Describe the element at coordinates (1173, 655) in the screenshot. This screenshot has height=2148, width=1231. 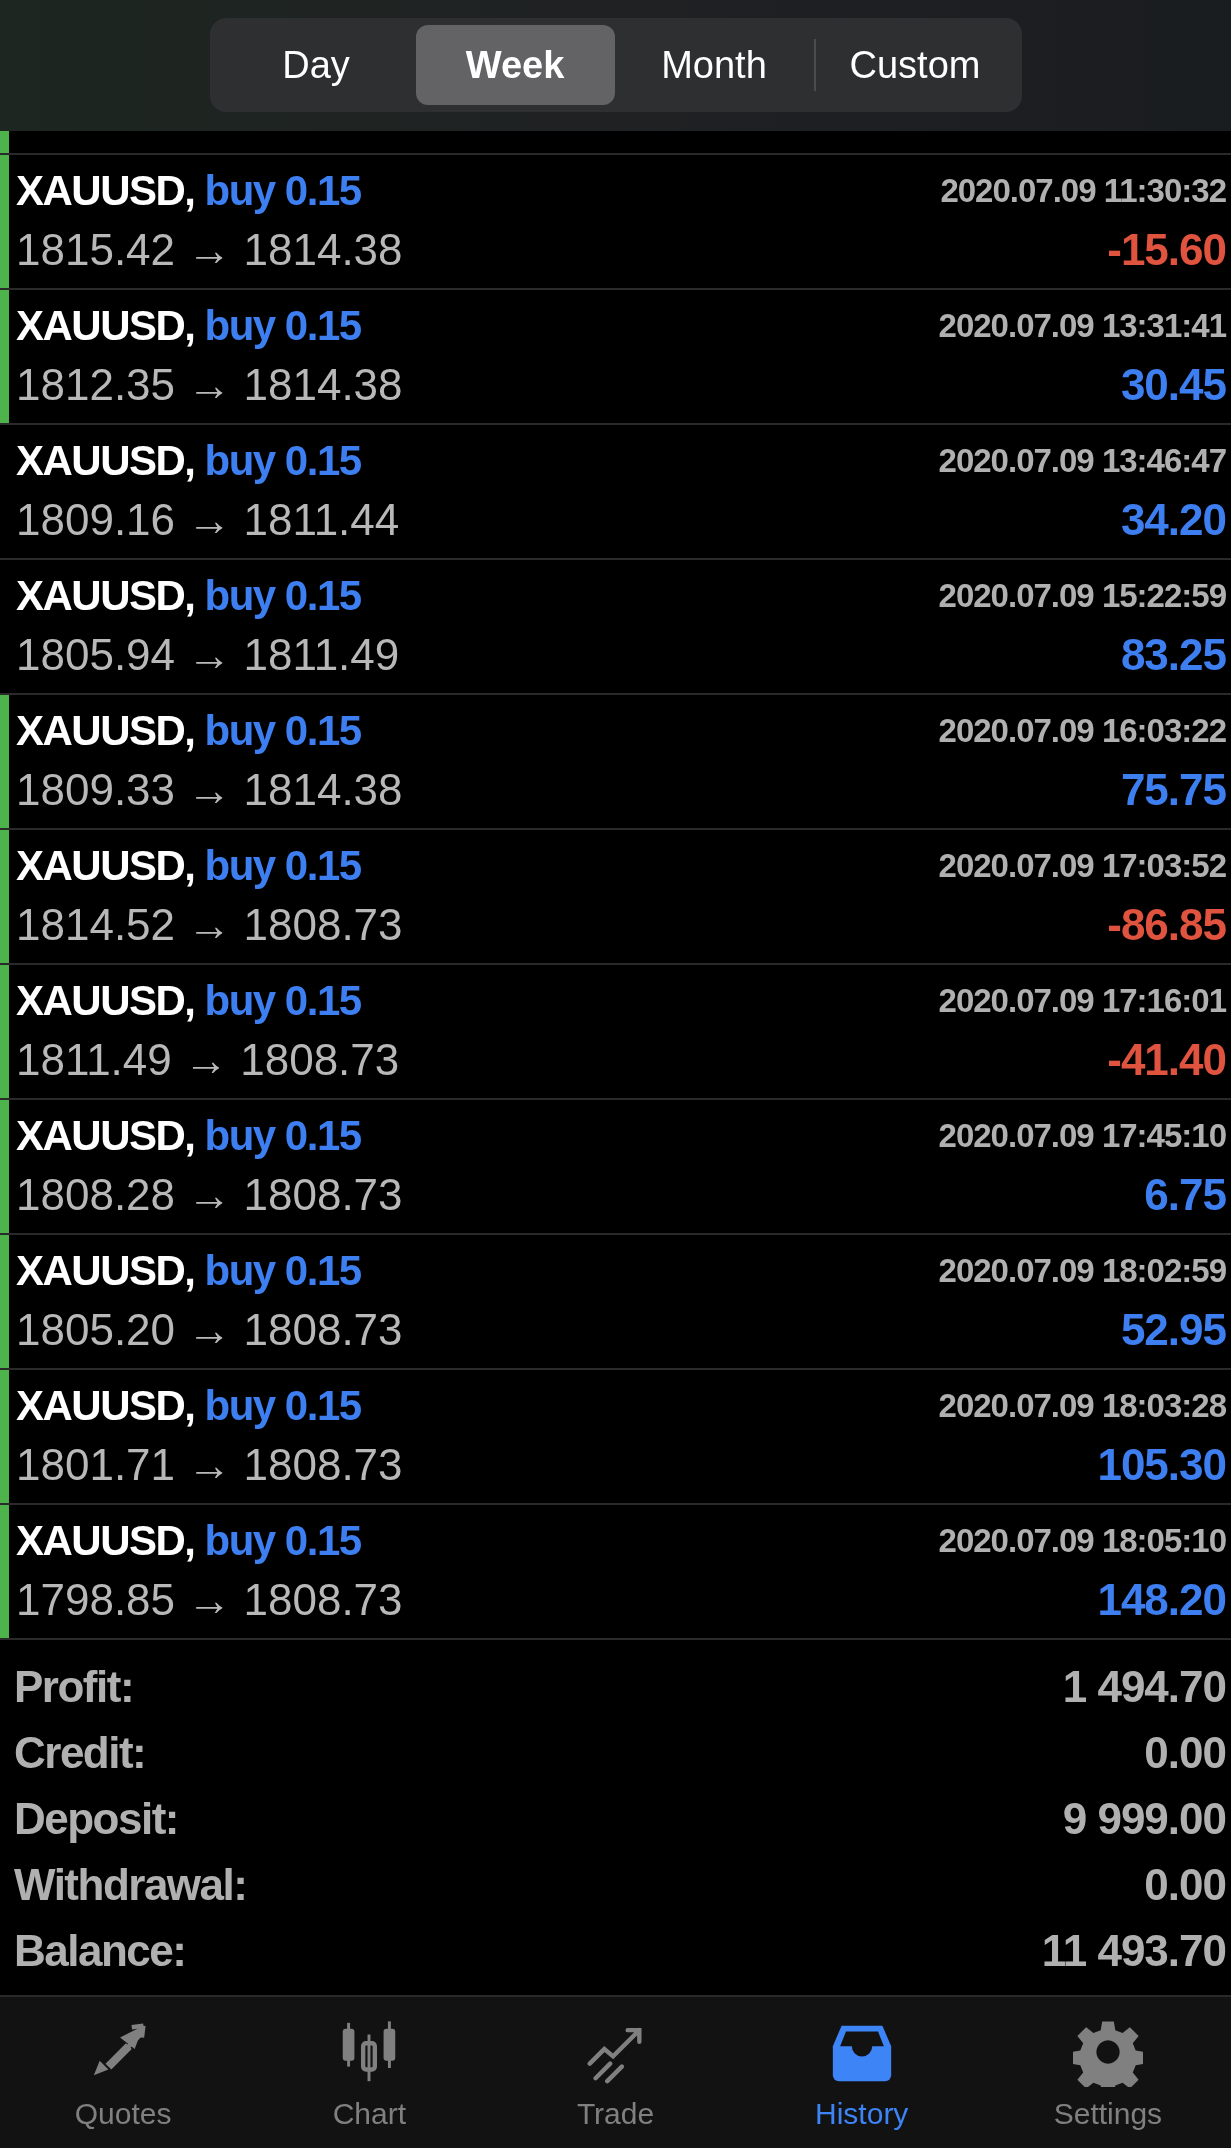
I see `deal-profit: 83.25` at that location.